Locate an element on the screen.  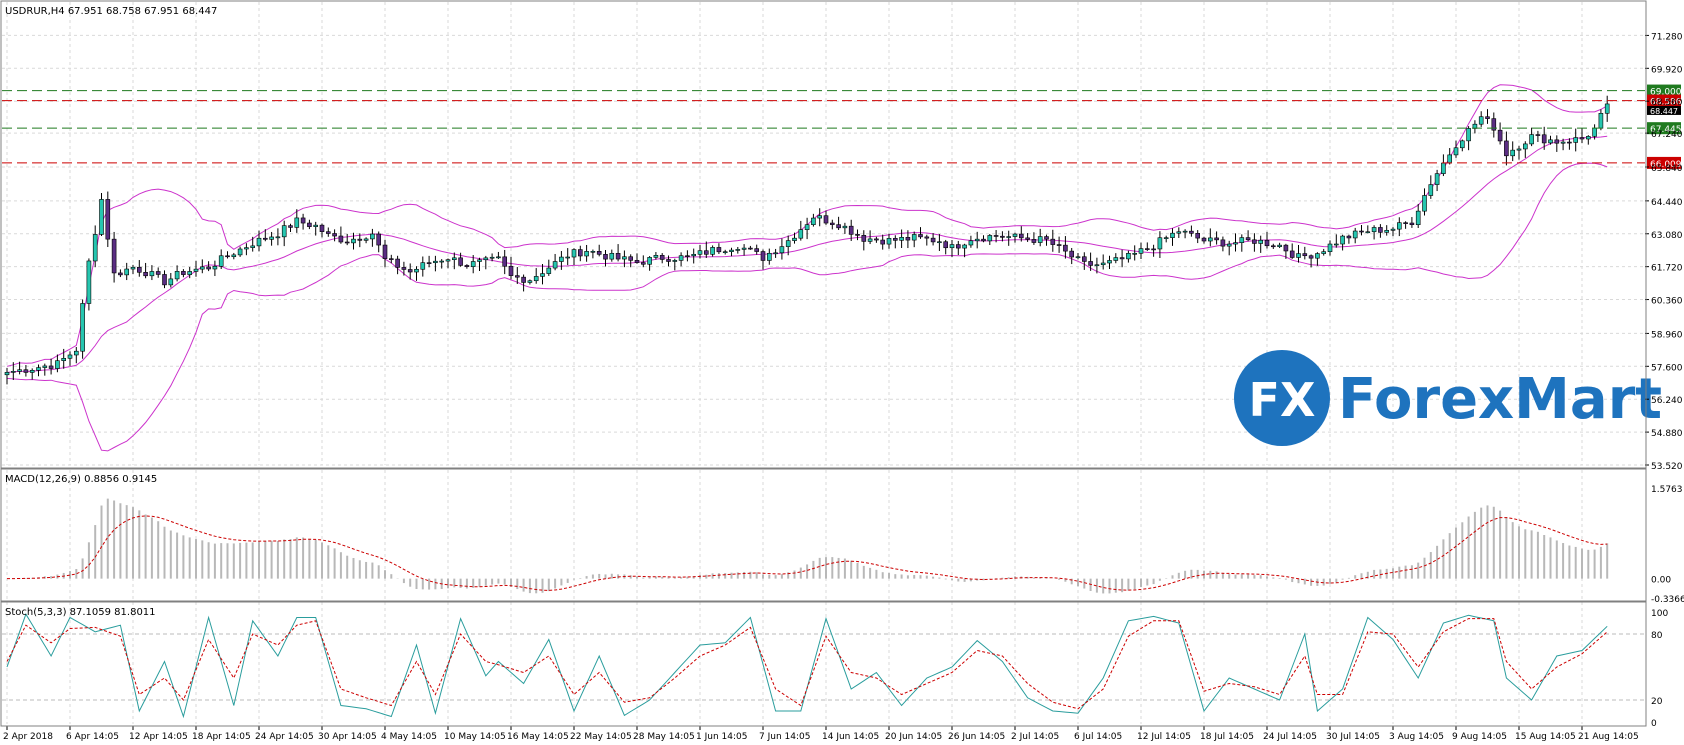
x-tick-label: 22 May 14:05 is located at coordinates (601, 737).